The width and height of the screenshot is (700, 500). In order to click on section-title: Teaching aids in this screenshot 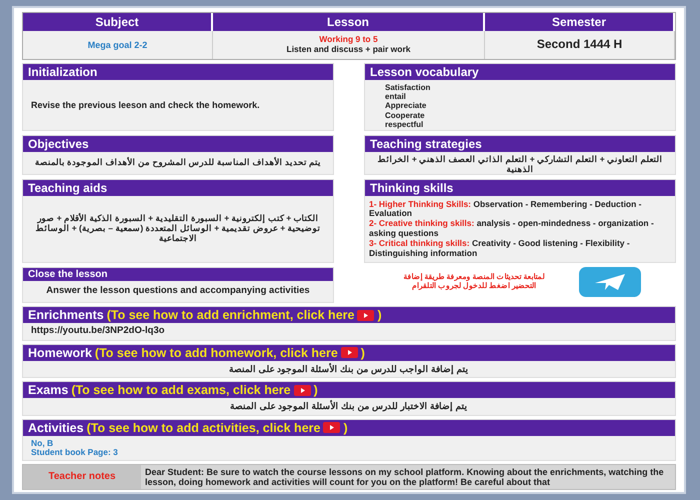, I will do `click(178, 188)`.